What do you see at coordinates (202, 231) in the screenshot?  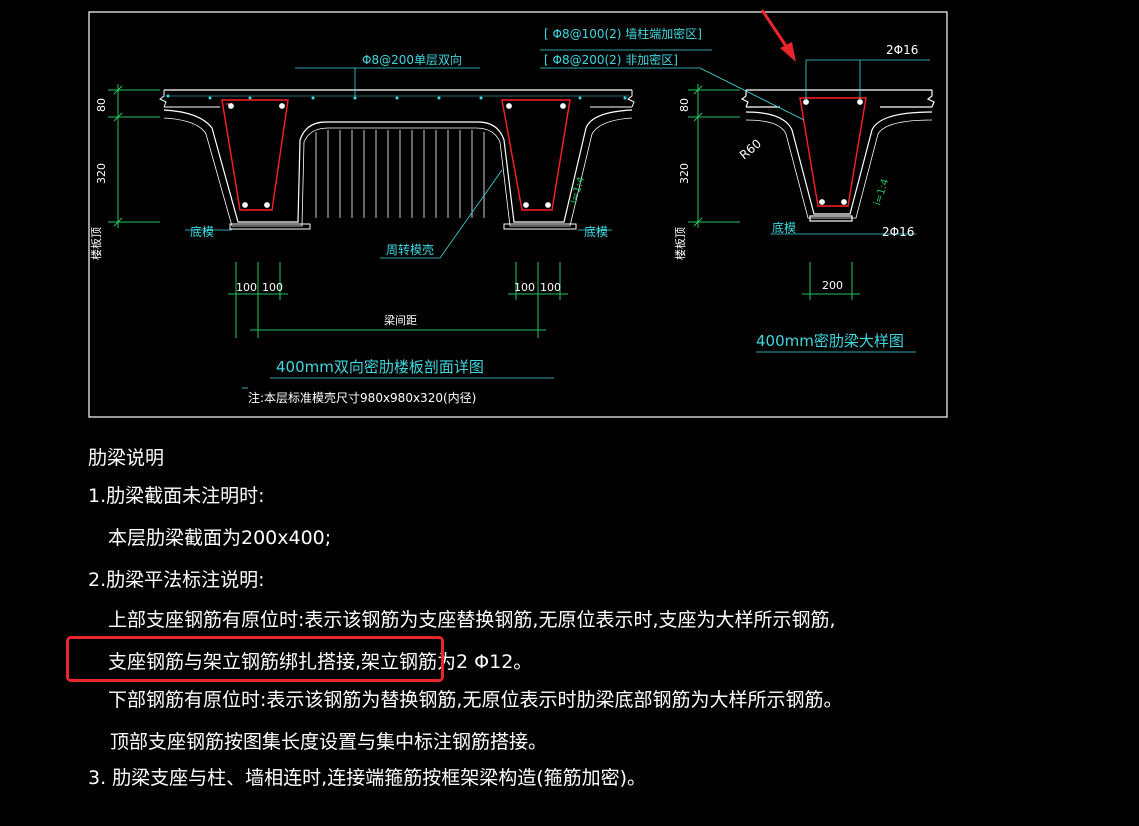 I see `bottom-form-left: 底模` at bounding box center [202, 231].